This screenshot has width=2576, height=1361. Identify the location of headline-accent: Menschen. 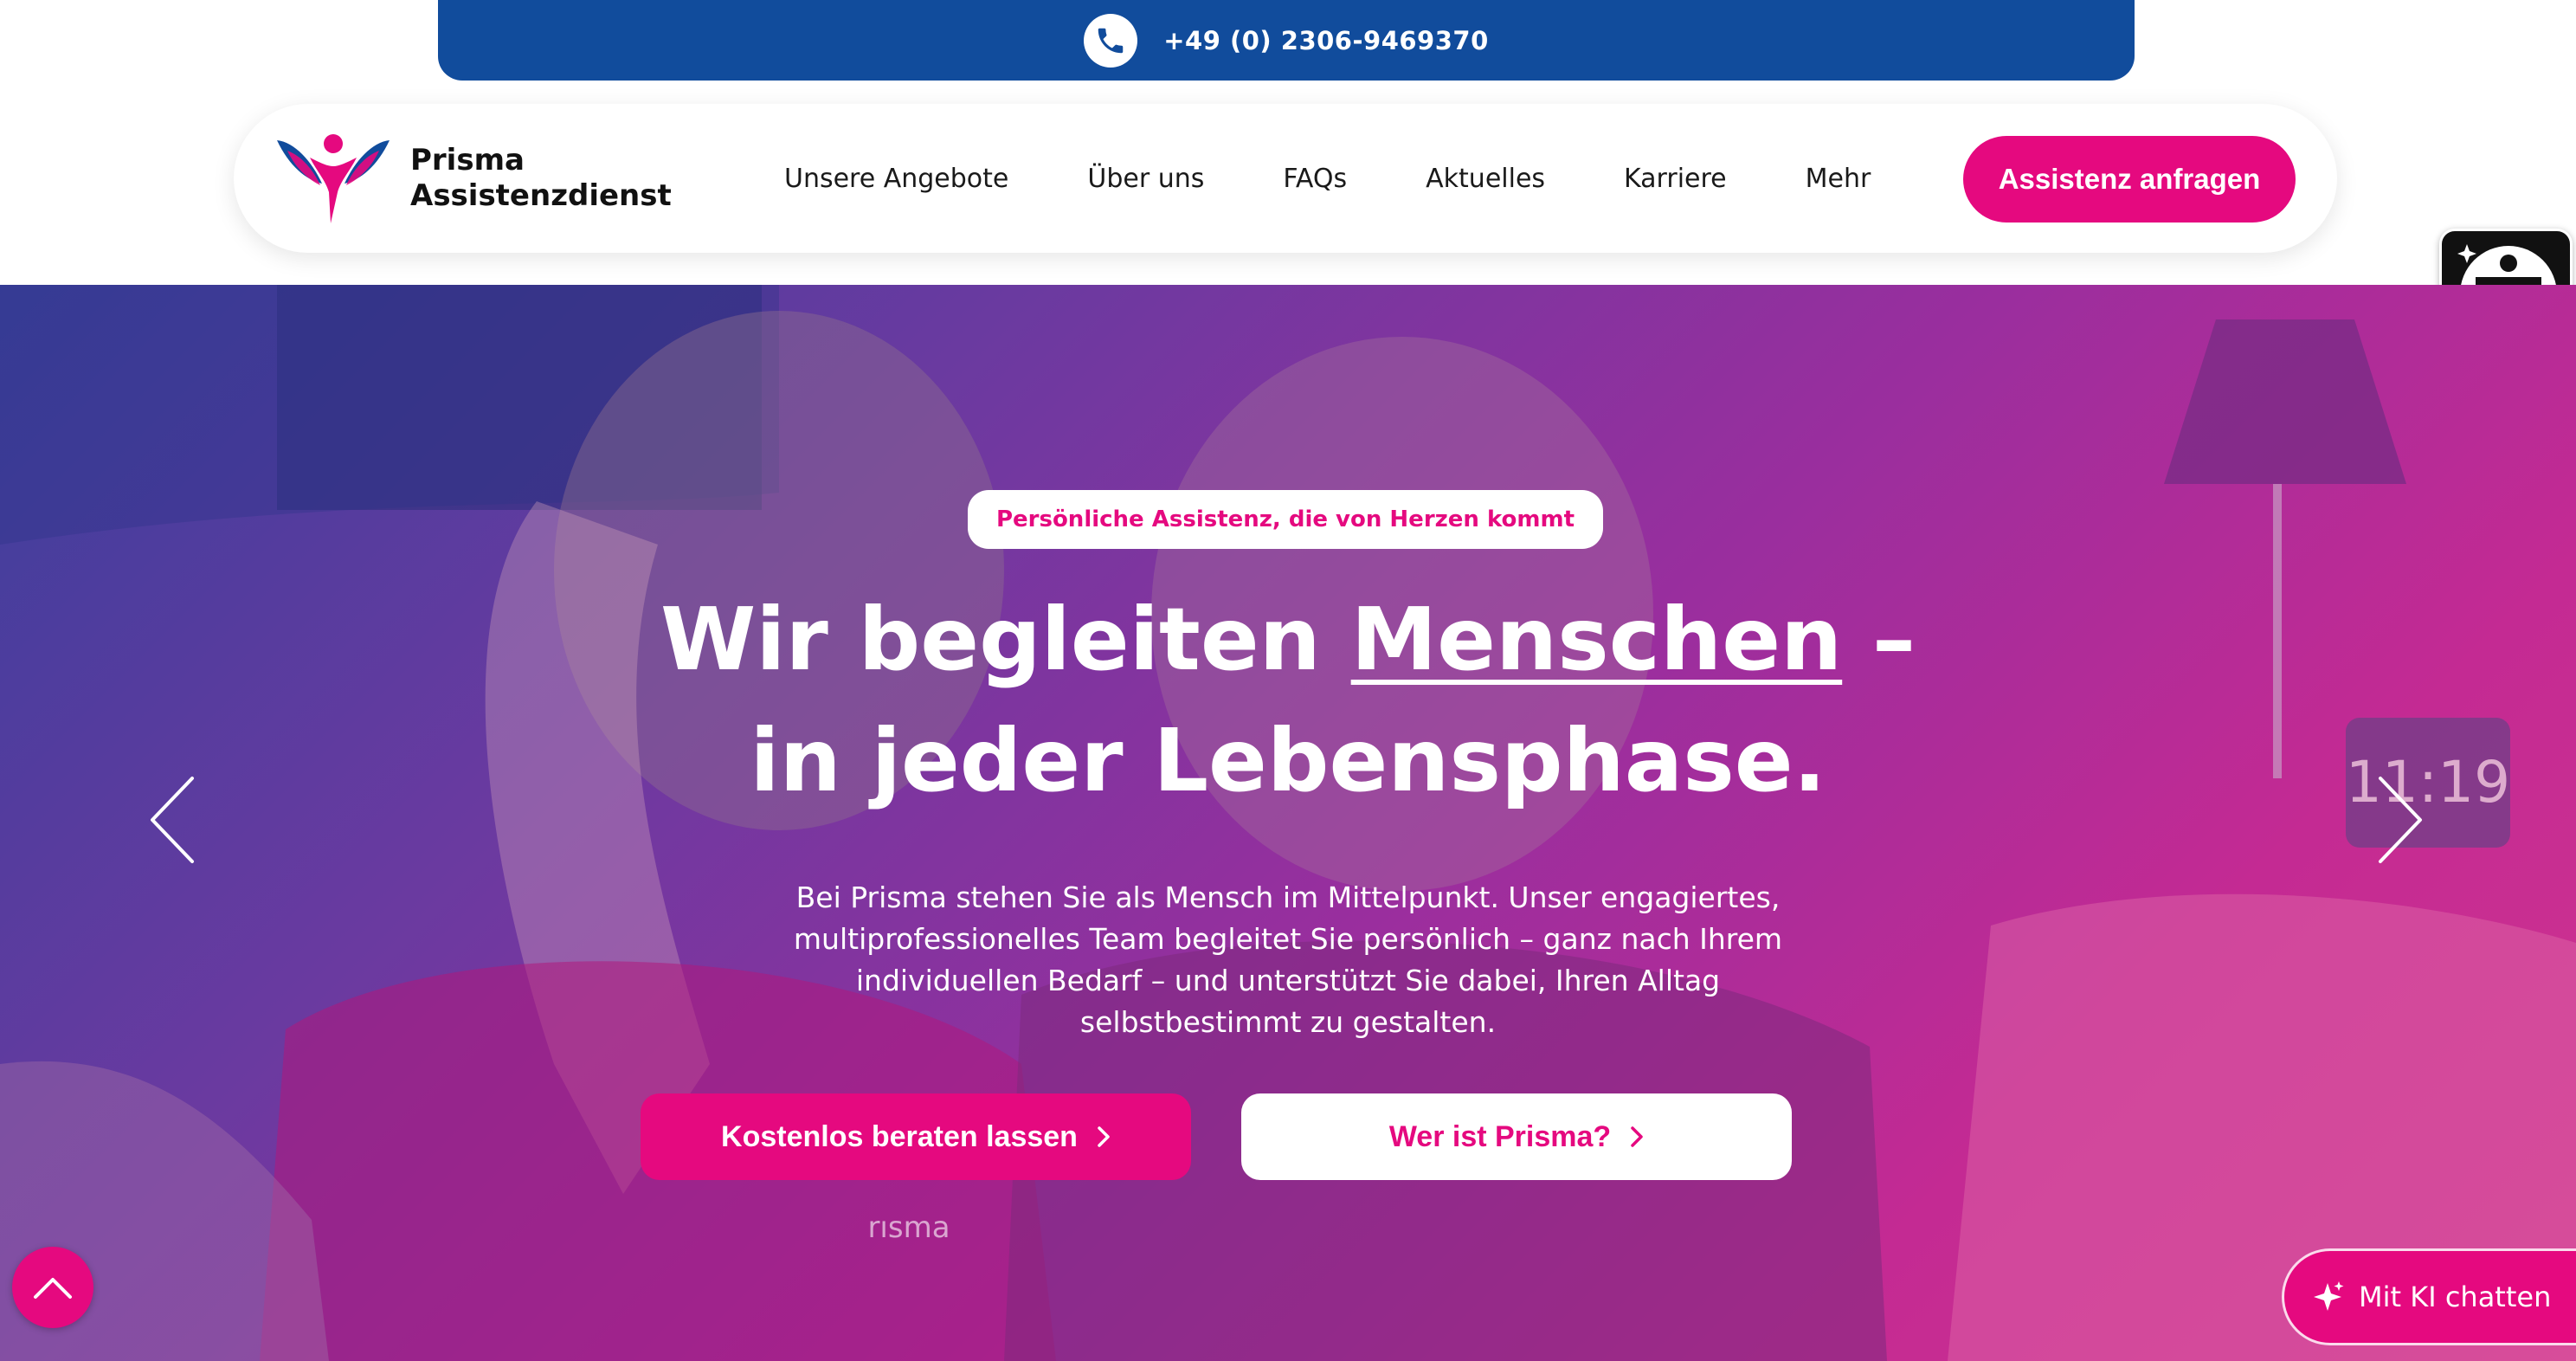
(1596, 639).